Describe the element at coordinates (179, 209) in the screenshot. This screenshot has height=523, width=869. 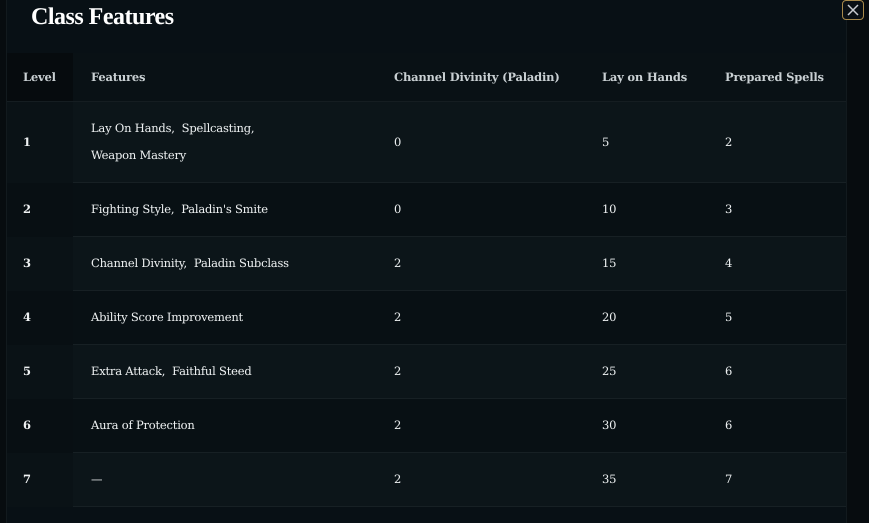
I see `table-cell-text: Fighting Style, Paladin's Smite` at that location.